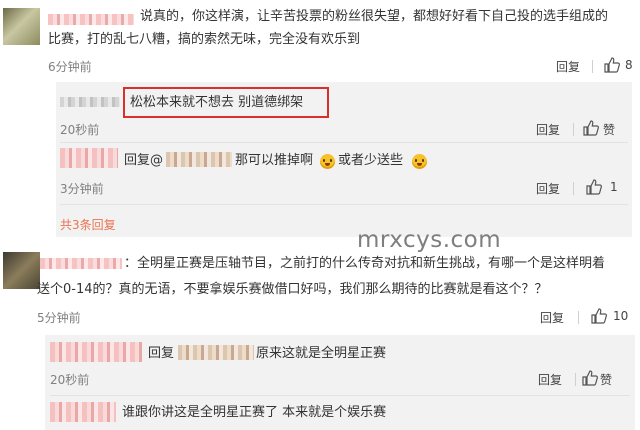  I want to click on reply-text: 那可以推掉啊, so click(274, 160).